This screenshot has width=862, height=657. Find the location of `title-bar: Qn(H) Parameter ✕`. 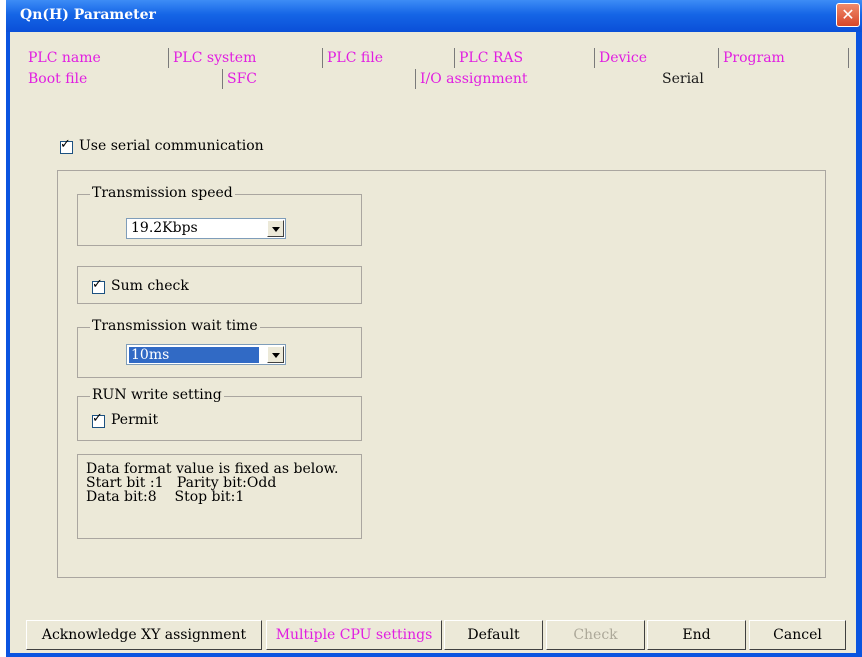

title-bar: Qn(H) Parameter ✕ is located at coordinates (434, 16).